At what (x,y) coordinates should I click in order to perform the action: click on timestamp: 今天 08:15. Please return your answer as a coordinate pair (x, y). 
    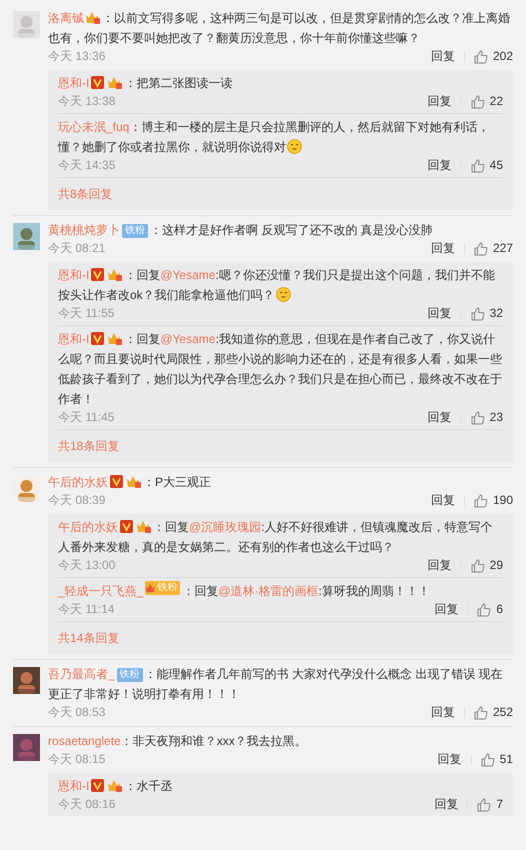
    Looking at the image, I should click on (77, 759).